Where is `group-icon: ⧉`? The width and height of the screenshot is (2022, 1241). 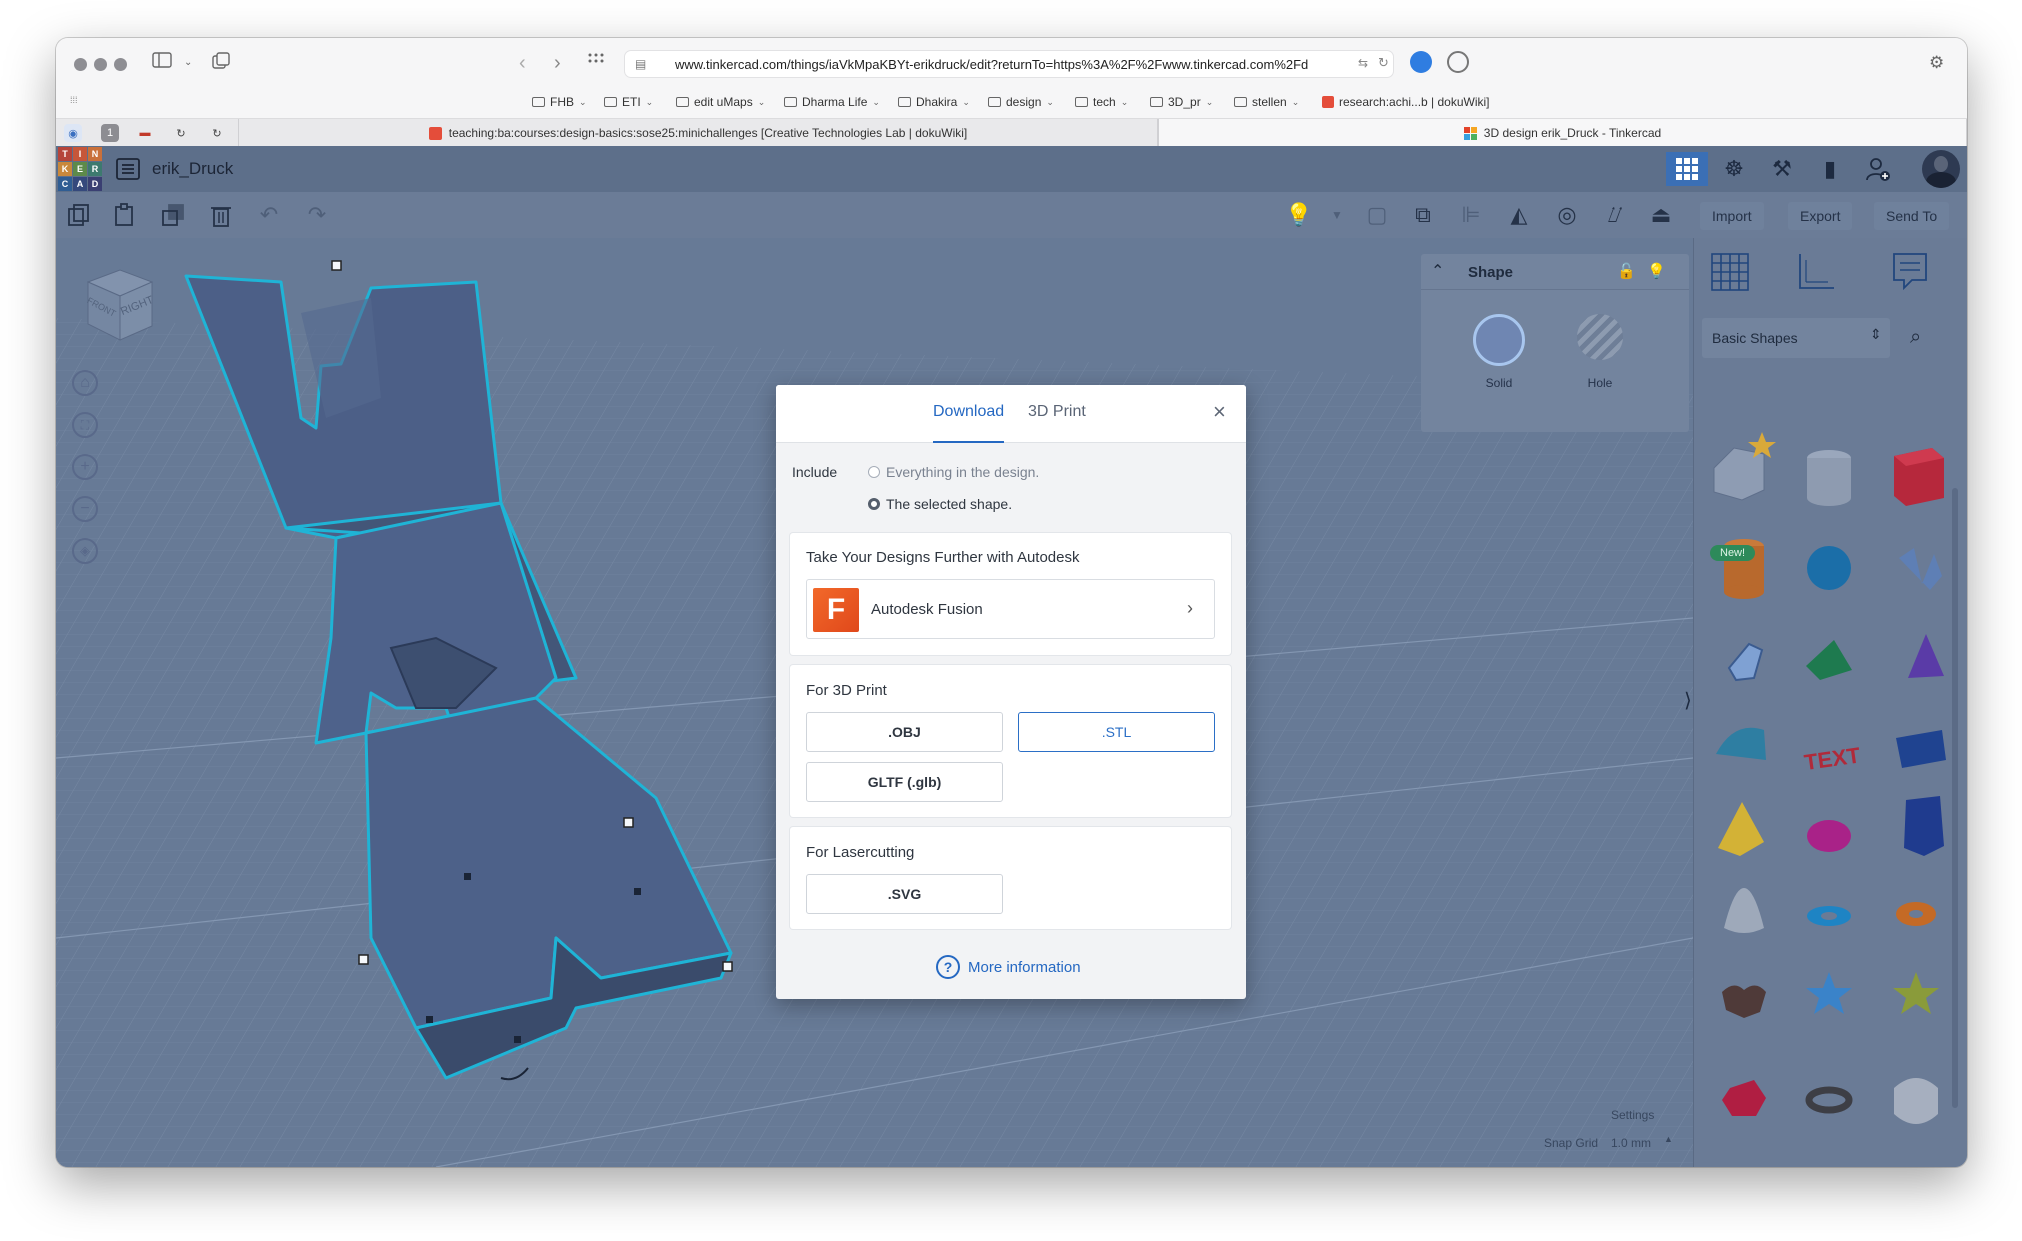
group-icon: ⧉ is located at coordinates (1423, 215).